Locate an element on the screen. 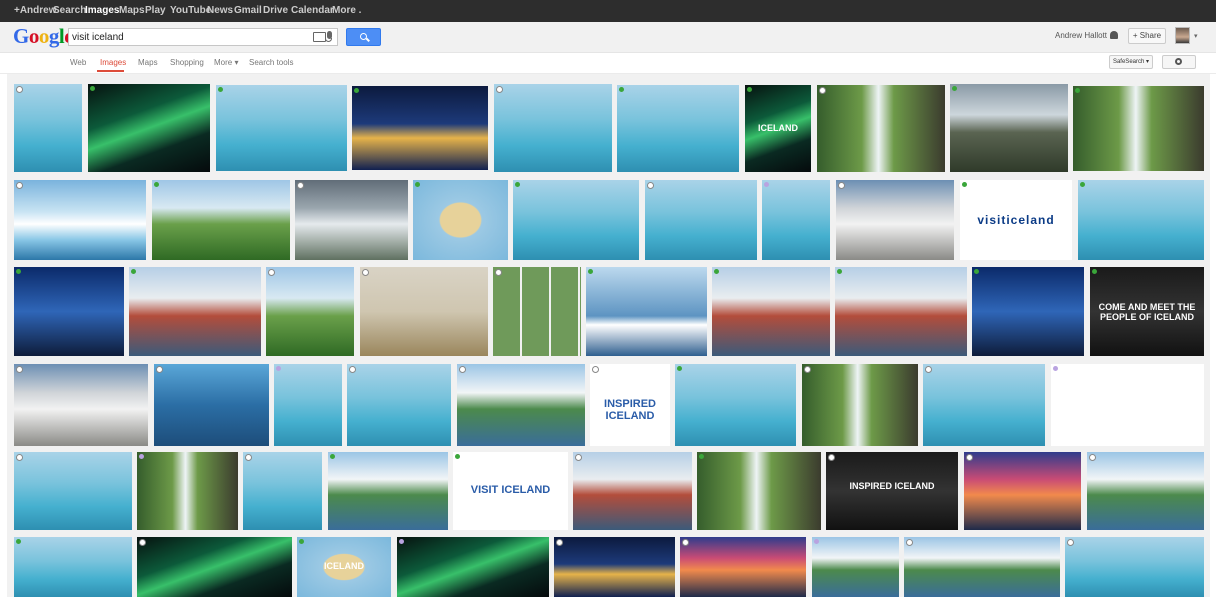 Image resolution: width=1216 pixels, height=597 pixels. notification-bell-icon is located at coordinates (1114, 35).